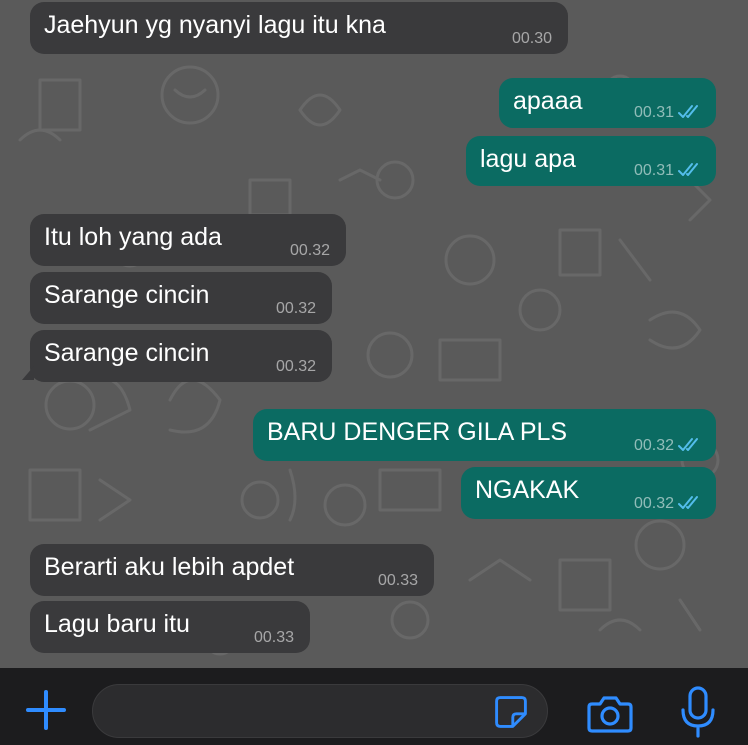 This screenshot has width=748, height=745. Describe the element at coordinates (133, 237) in the screenshot. I see `message-text: Itu loh yang ada` at that location.